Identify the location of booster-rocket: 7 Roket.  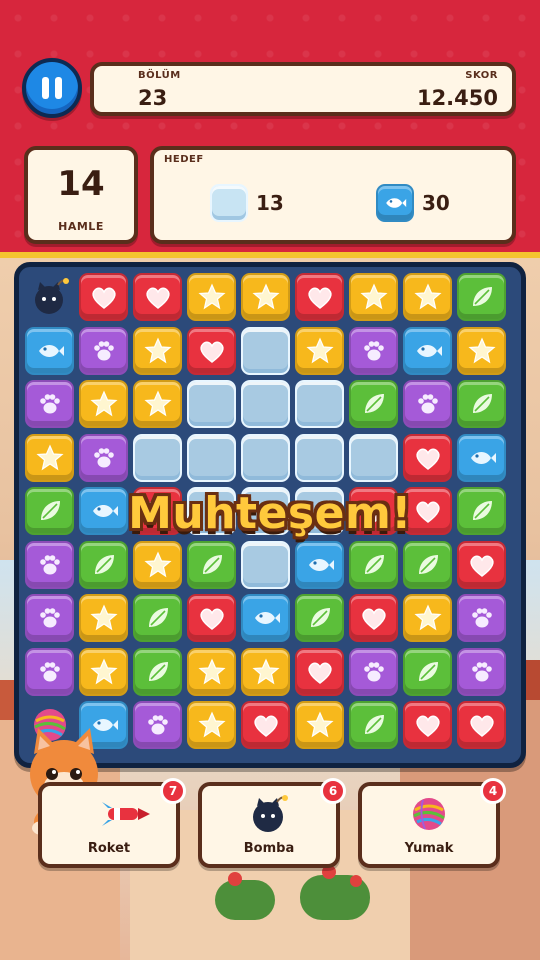
(112, 823).